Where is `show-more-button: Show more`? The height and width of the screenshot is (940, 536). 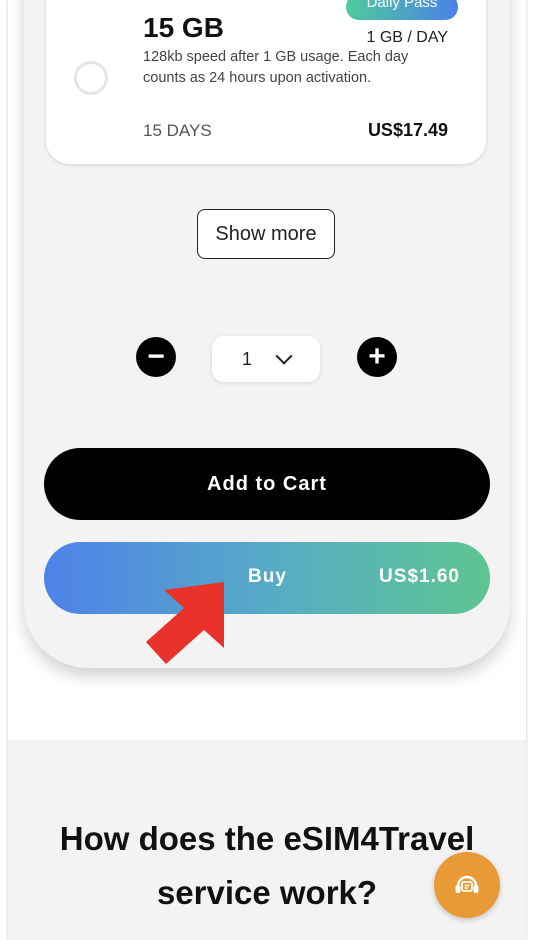 show-more-button: Show more is located at coordinates (266, 234).